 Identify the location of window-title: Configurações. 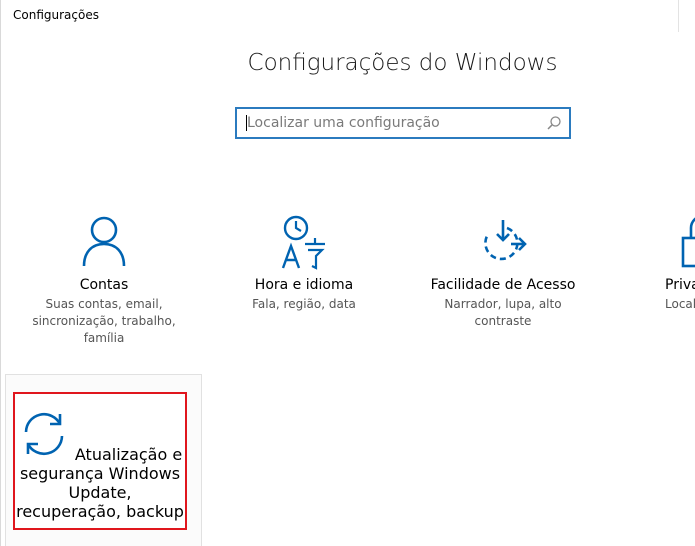
(56, 15).